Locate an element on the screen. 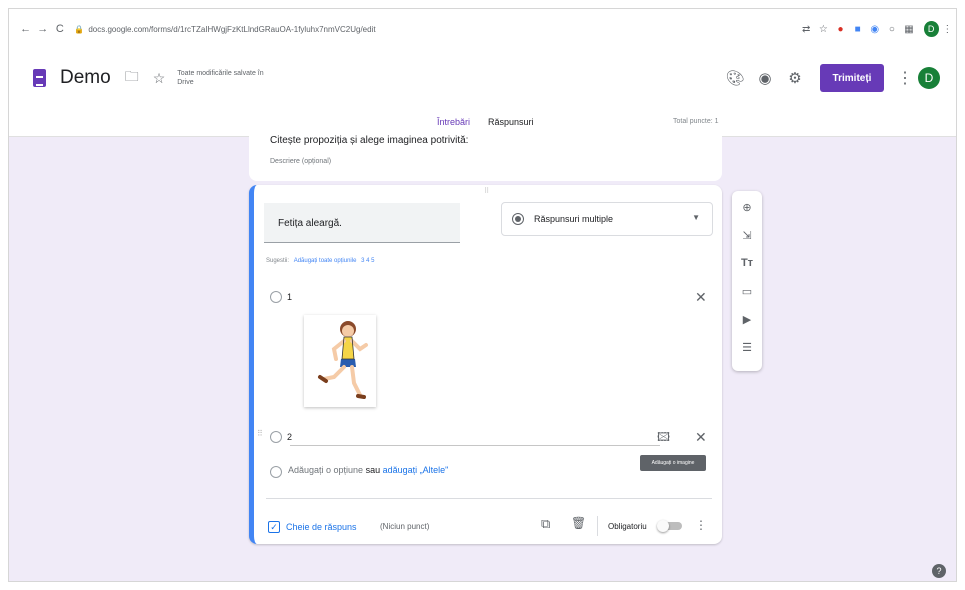 This screenshot has height=590, width=965. bookmark-star-icon: ☆ is located at coordinates (823, 29).